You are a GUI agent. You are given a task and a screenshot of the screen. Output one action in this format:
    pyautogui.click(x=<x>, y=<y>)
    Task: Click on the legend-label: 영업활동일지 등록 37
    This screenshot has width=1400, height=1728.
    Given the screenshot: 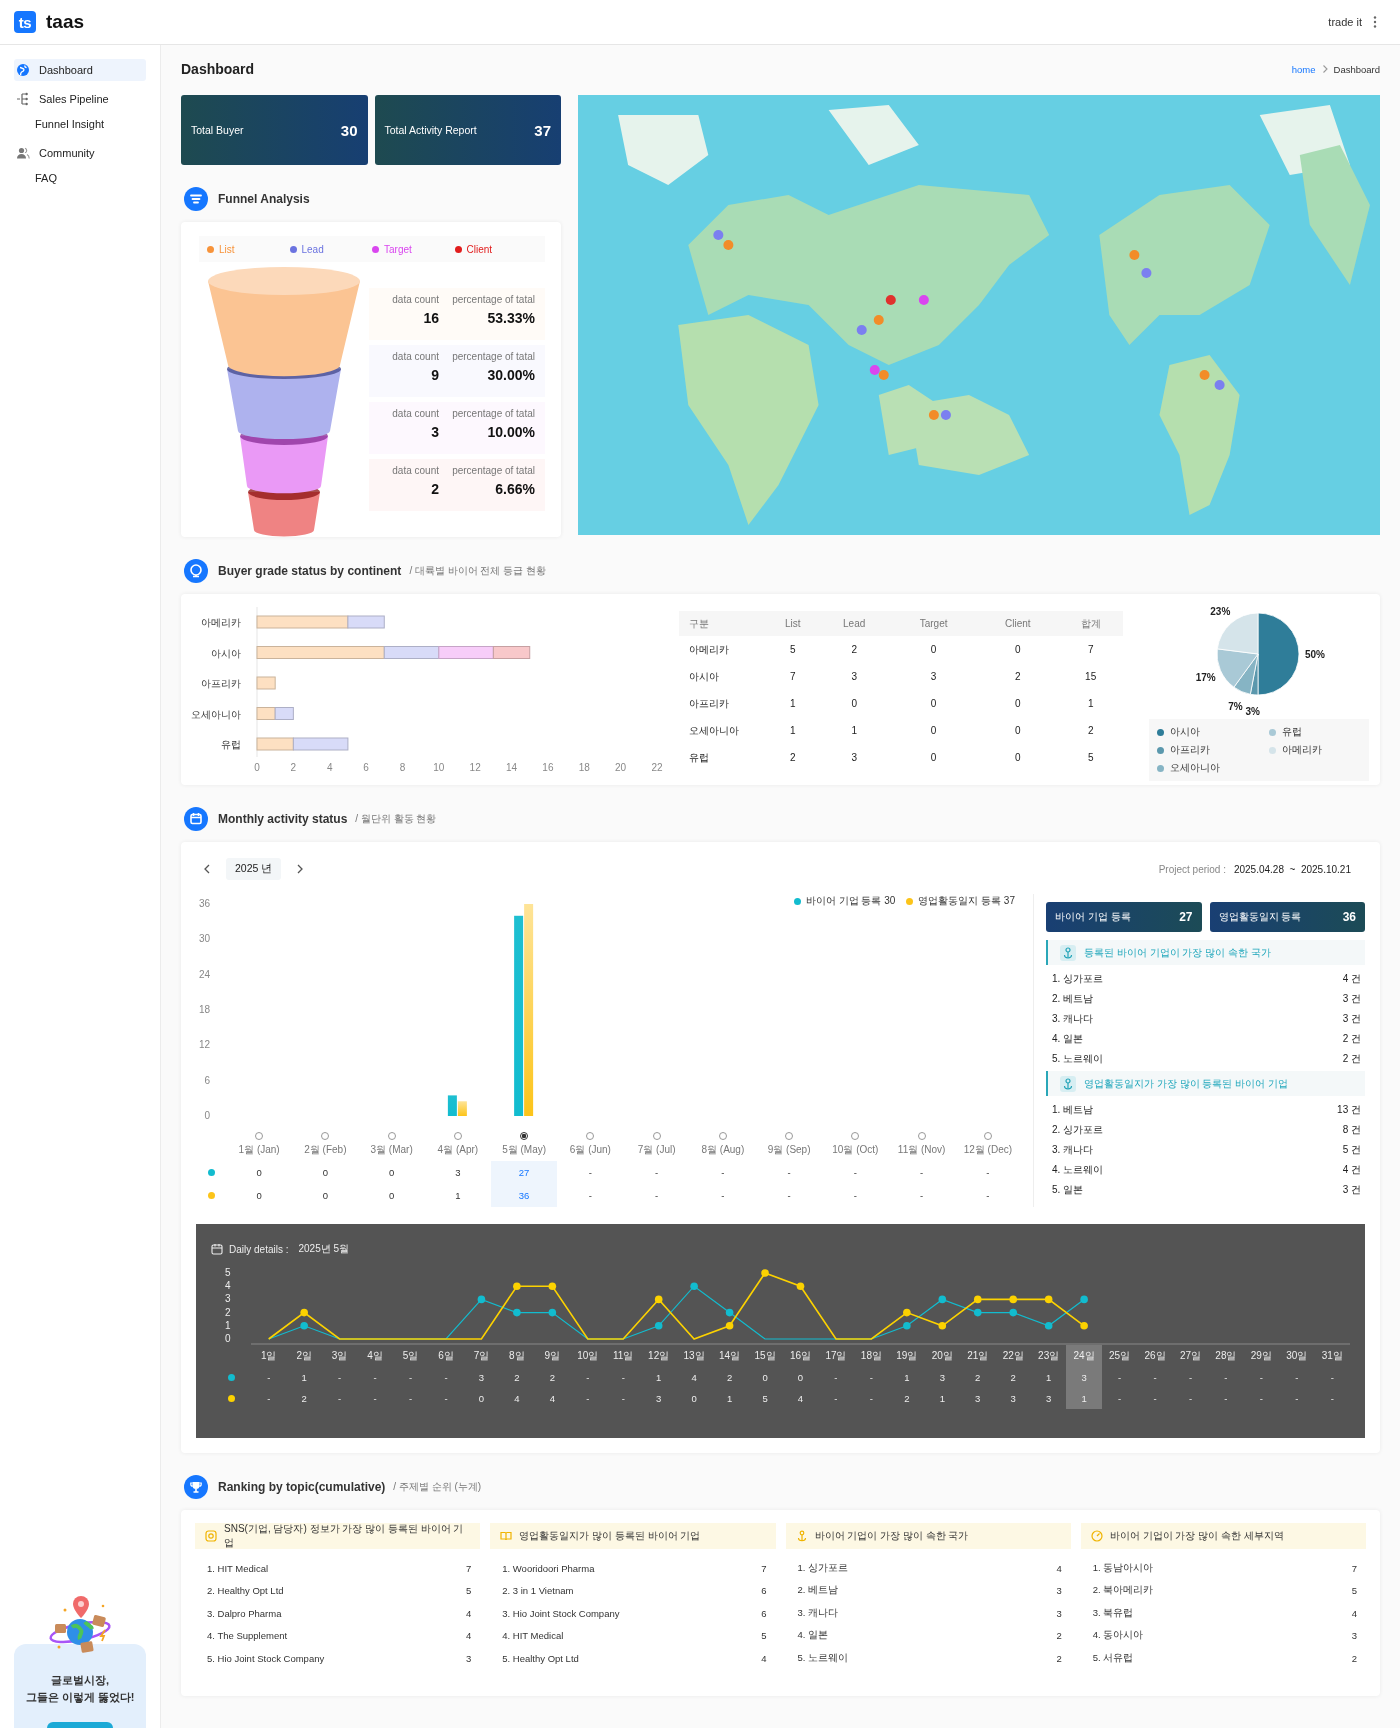 What is the action you would take?
    pyautogui.click(x=966, y=901)
    